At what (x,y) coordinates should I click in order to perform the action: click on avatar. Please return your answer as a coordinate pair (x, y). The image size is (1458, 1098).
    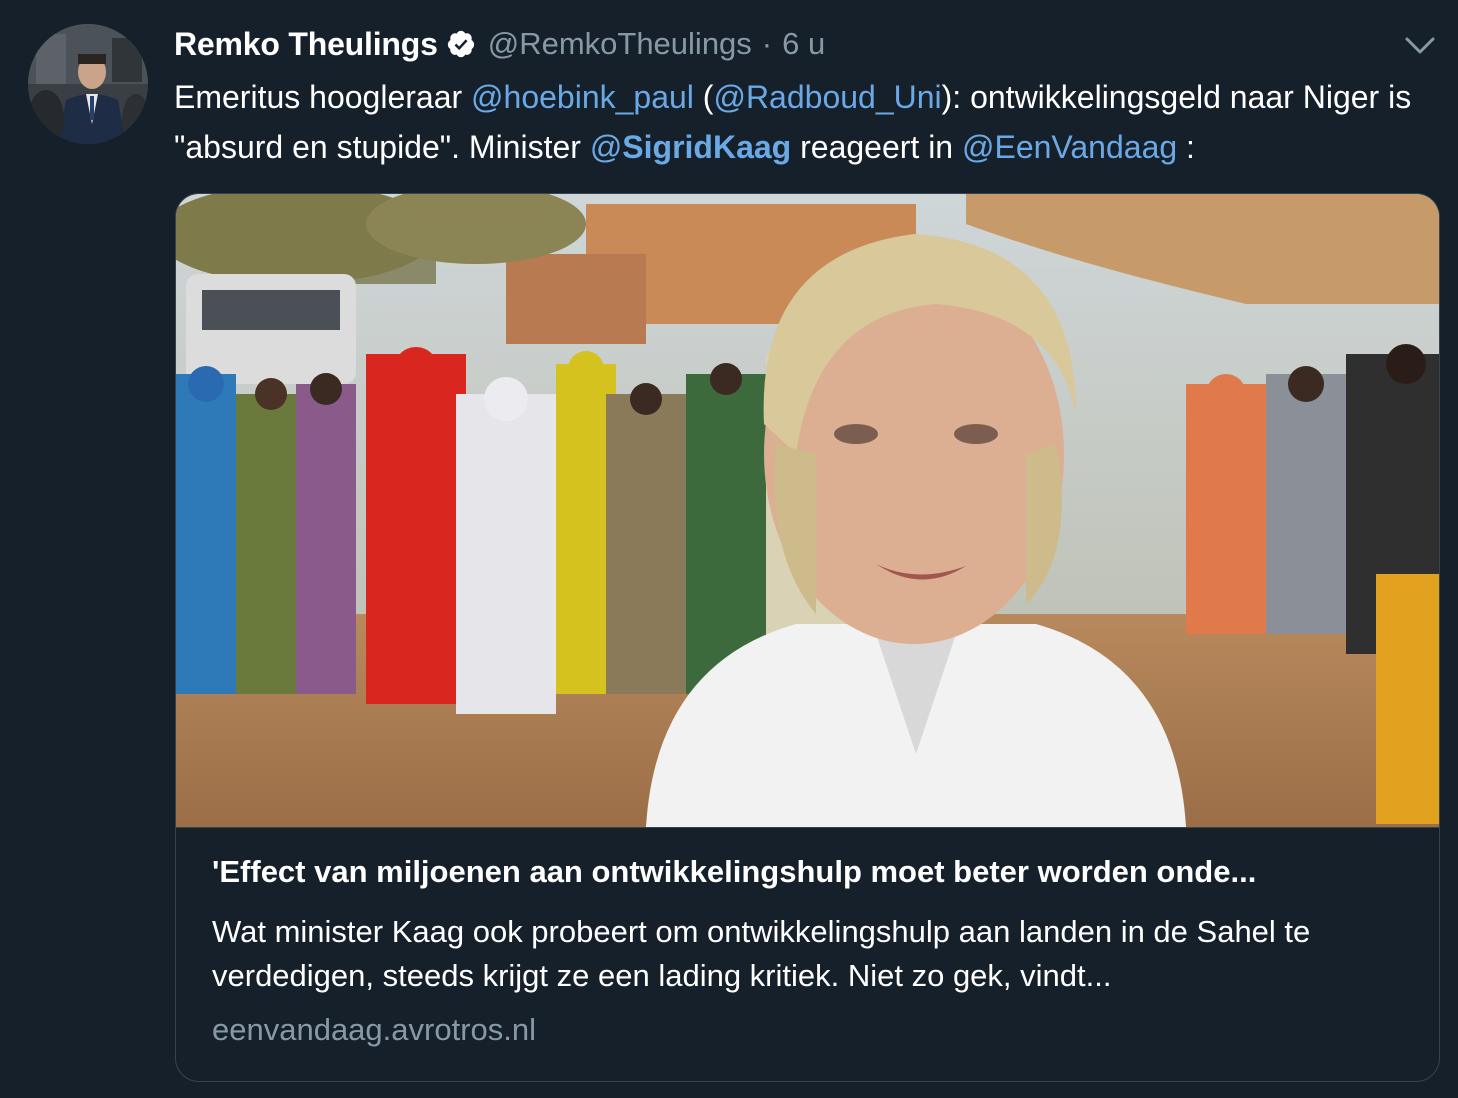
    Looking at the image, I should click on (88, 84).